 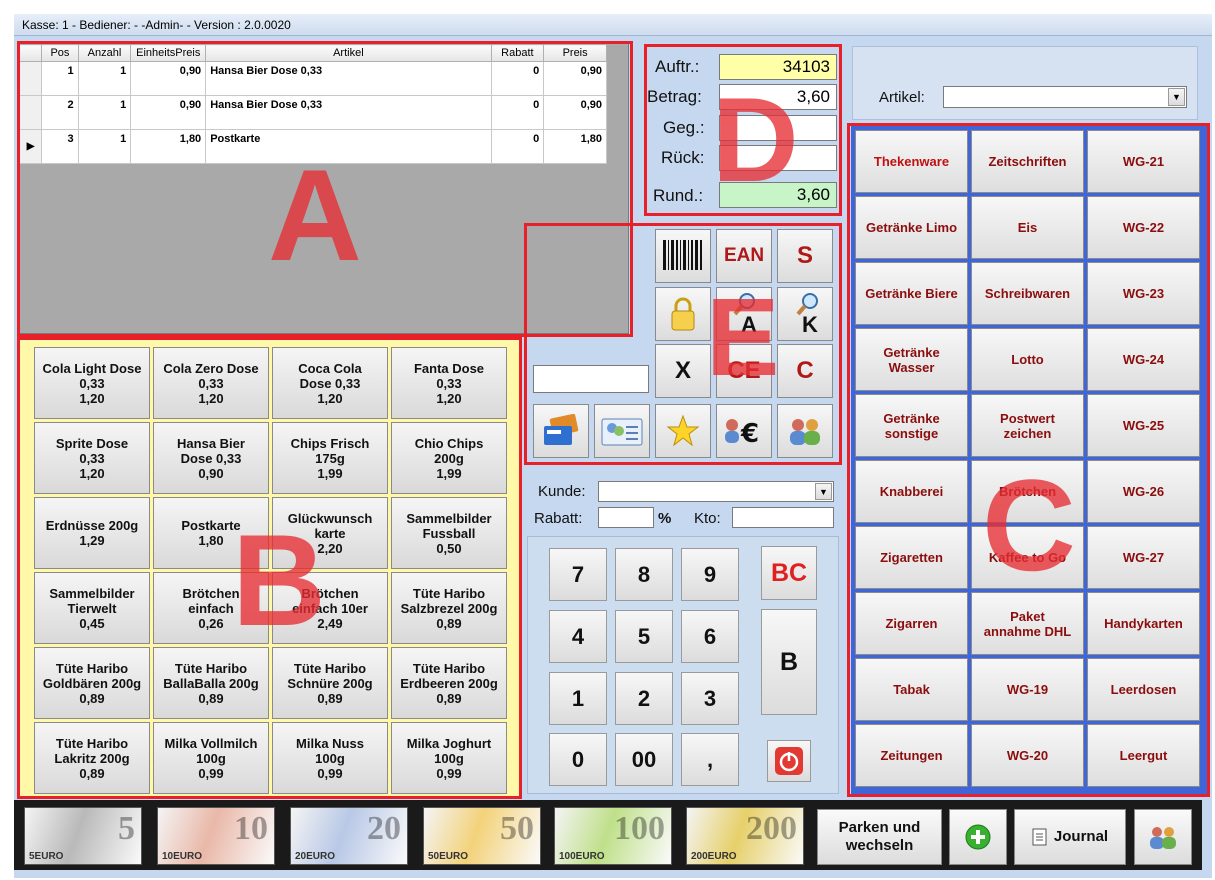 What do you see at coordinates (578, 759) in the screenshot?
I see `key-0: 0` at bounding box center [578, 759].